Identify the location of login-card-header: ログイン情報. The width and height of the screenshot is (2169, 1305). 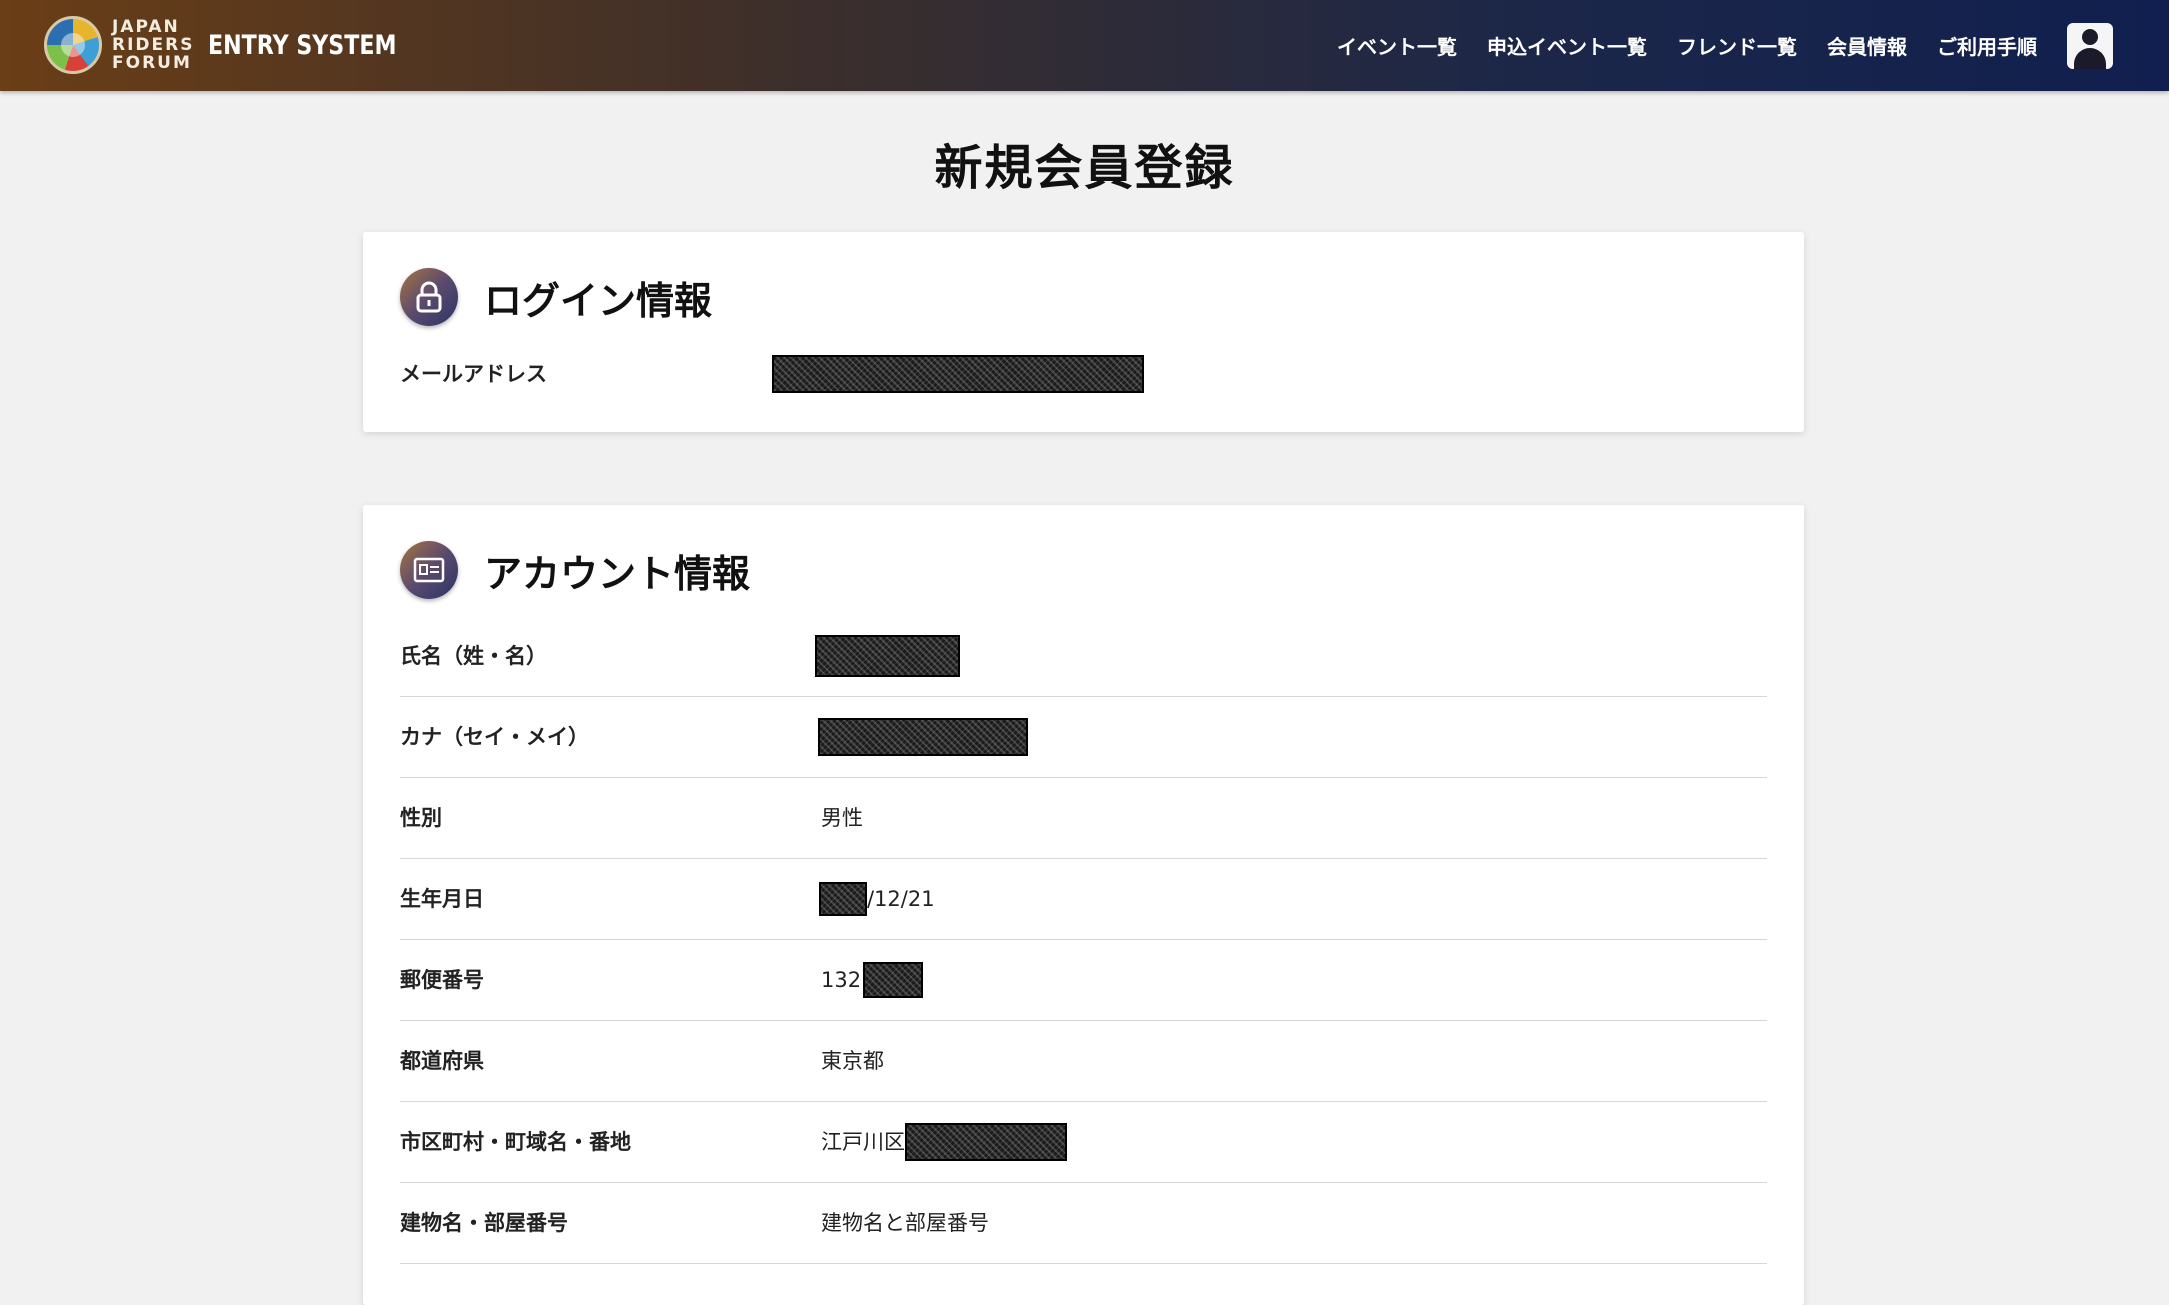
(556, 297).